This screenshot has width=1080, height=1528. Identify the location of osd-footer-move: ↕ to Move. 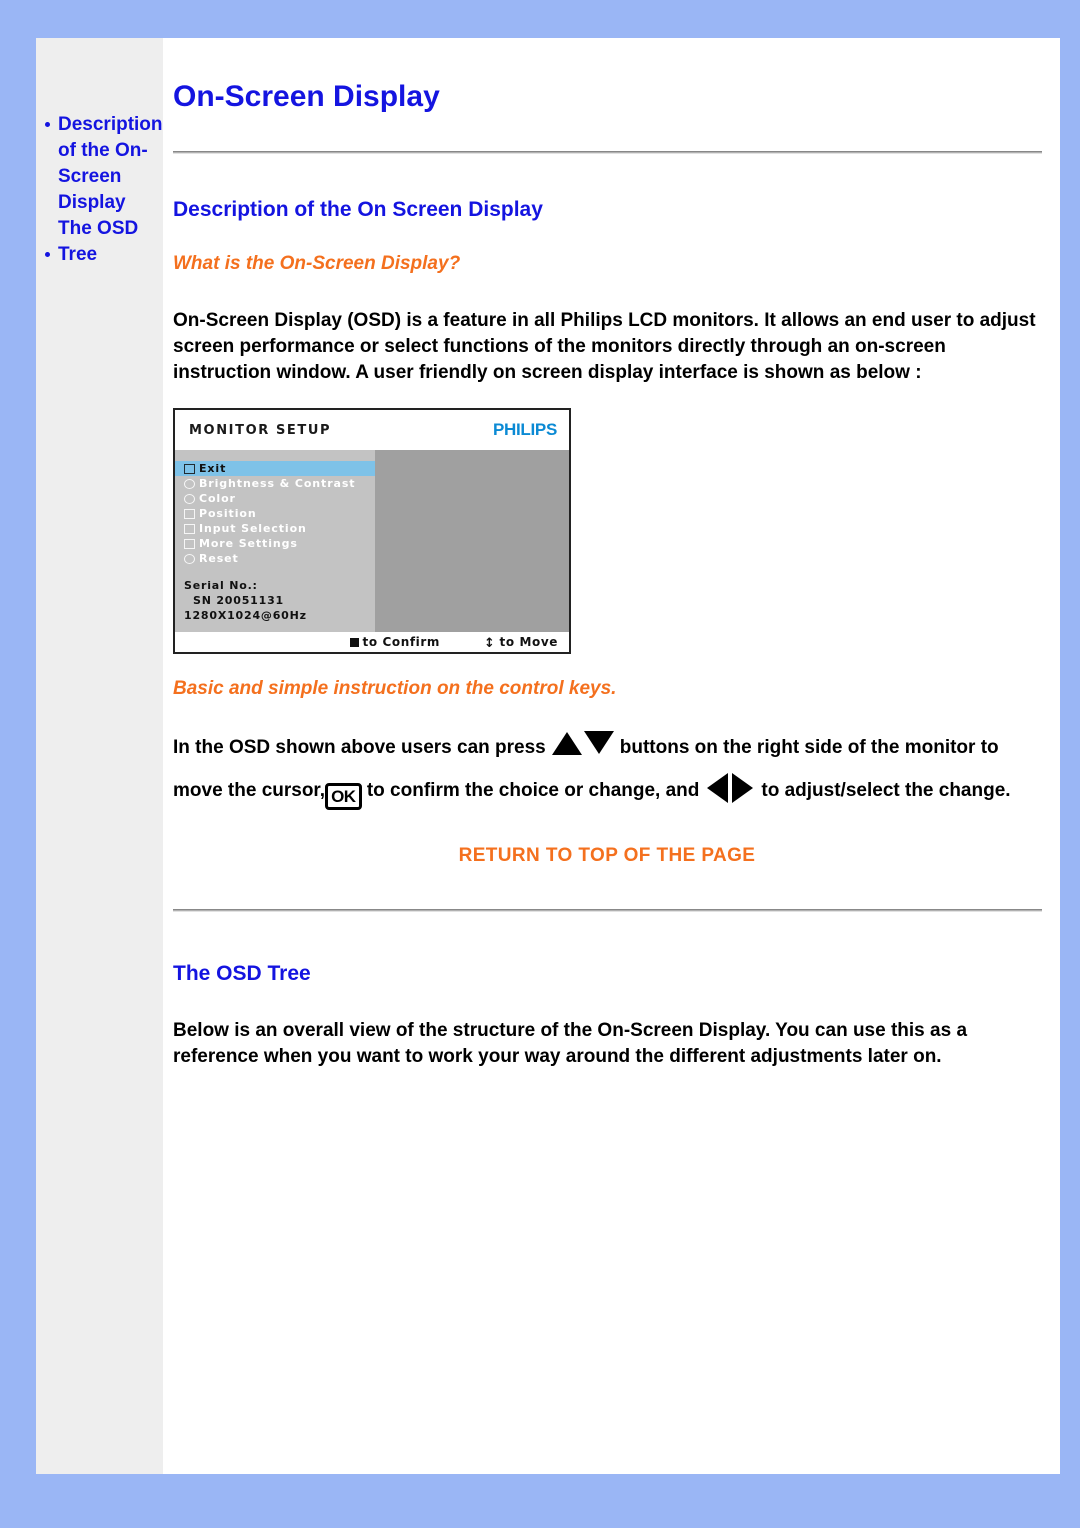
(504, 642).